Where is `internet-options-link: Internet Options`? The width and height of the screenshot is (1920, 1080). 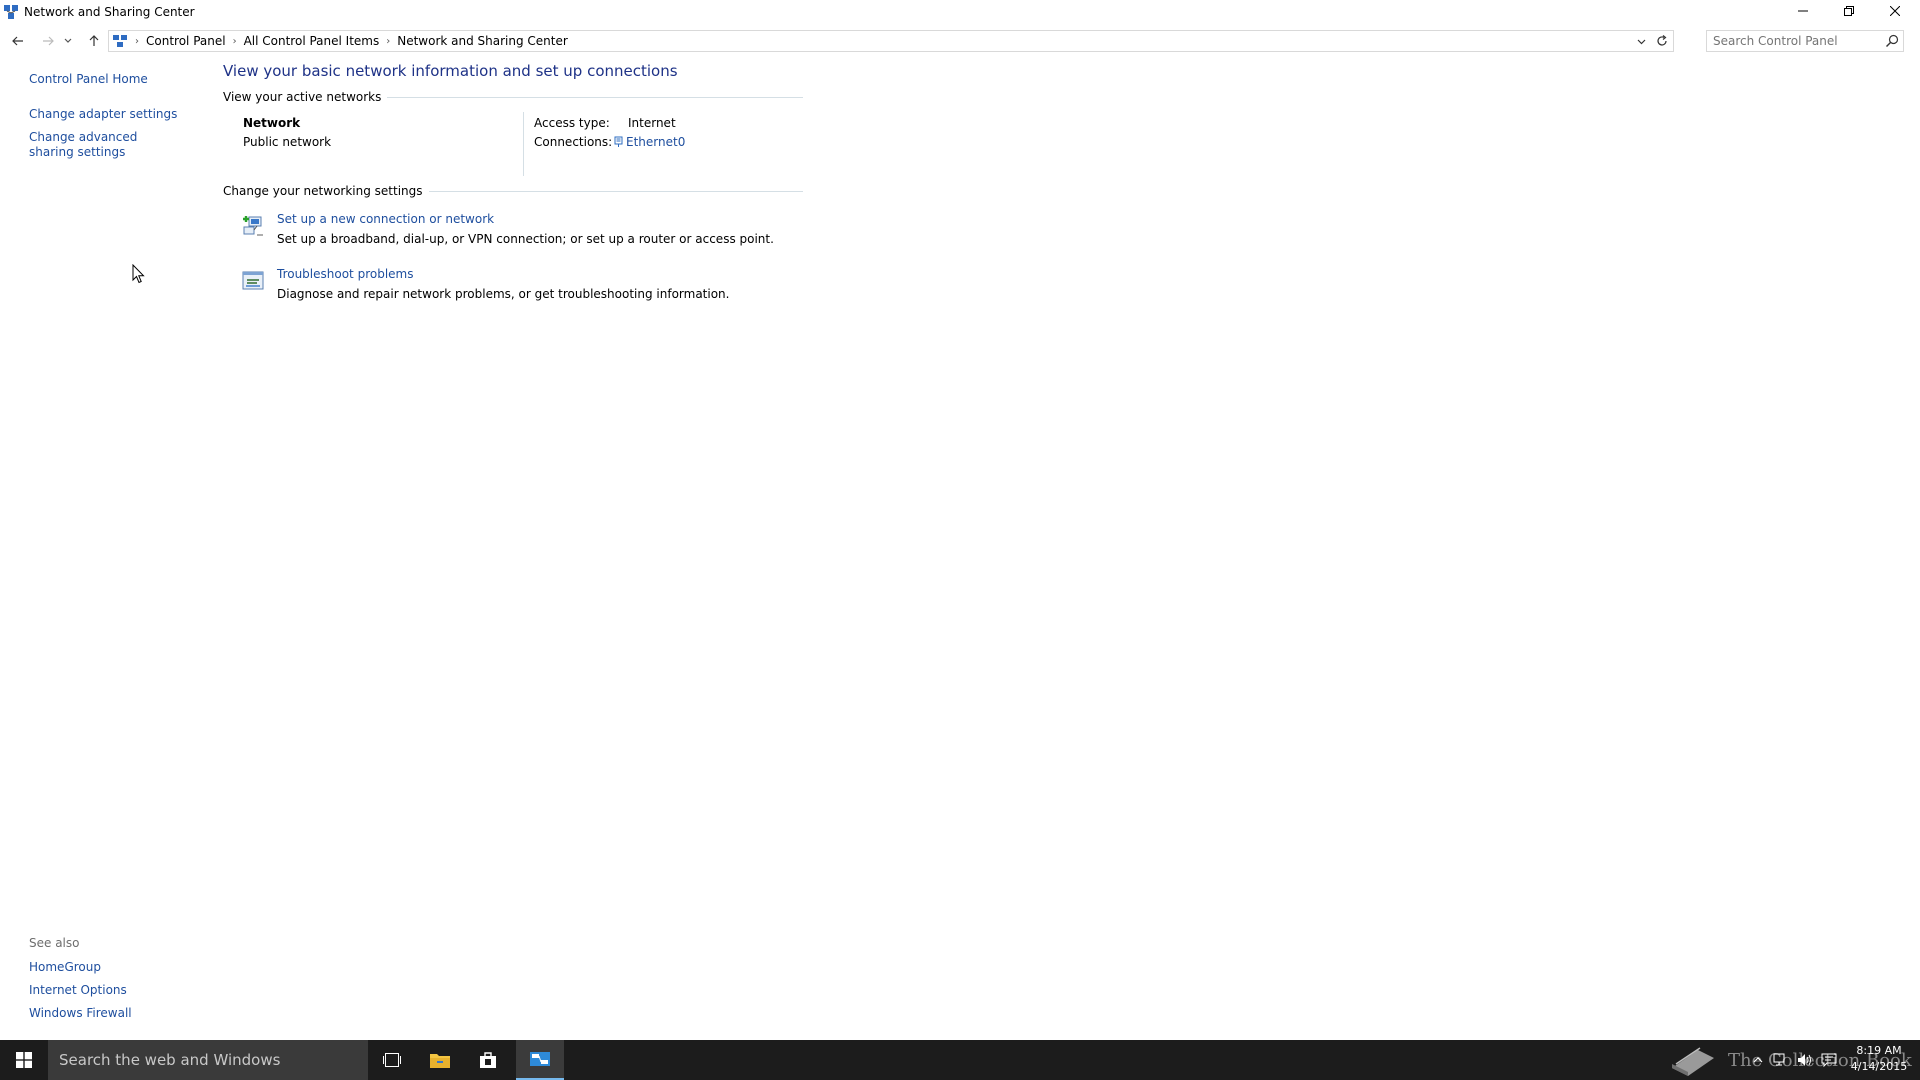
internet-options-link: Internet Options is located at coordinates (114, 990).